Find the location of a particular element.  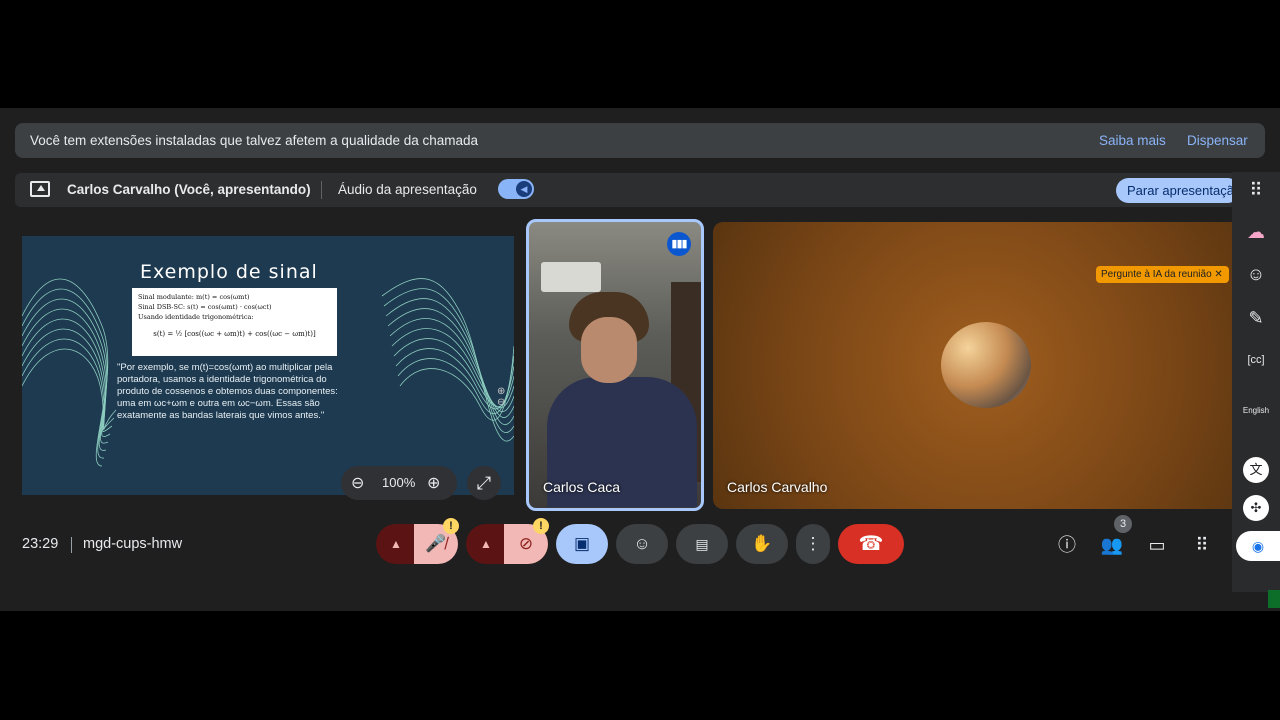

slide-title: Exemplo de sinal is located at coordinates (229, 272).